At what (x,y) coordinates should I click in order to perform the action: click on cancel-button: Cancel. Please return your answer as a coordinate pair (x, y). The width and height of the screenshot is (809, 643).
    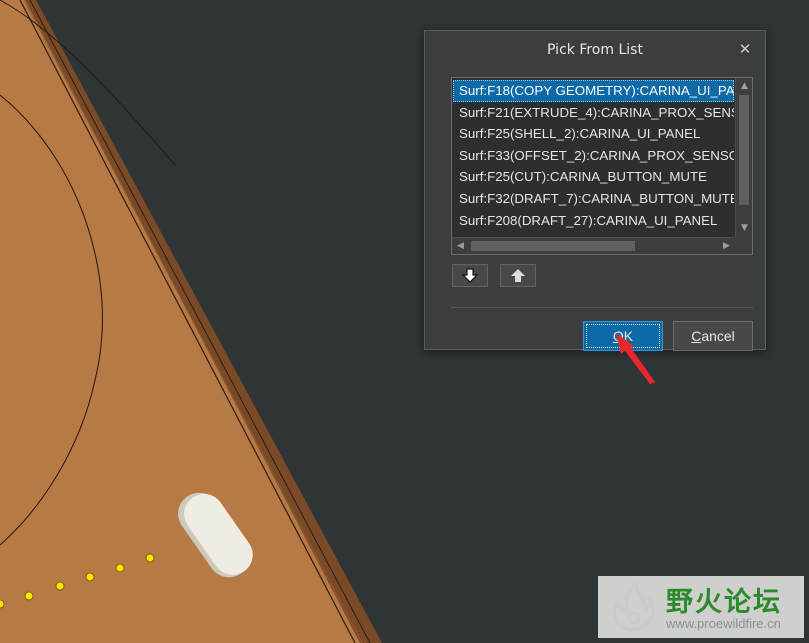
    Looking at the image, I should click on (713, 336).